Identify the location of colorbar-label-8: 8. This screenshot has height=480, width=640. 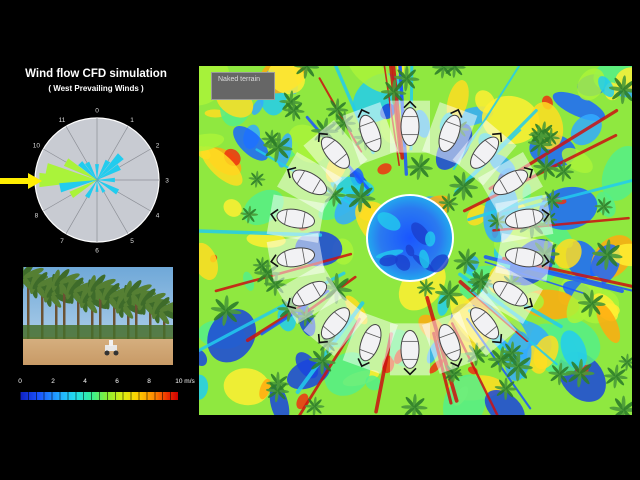
(149, 381).